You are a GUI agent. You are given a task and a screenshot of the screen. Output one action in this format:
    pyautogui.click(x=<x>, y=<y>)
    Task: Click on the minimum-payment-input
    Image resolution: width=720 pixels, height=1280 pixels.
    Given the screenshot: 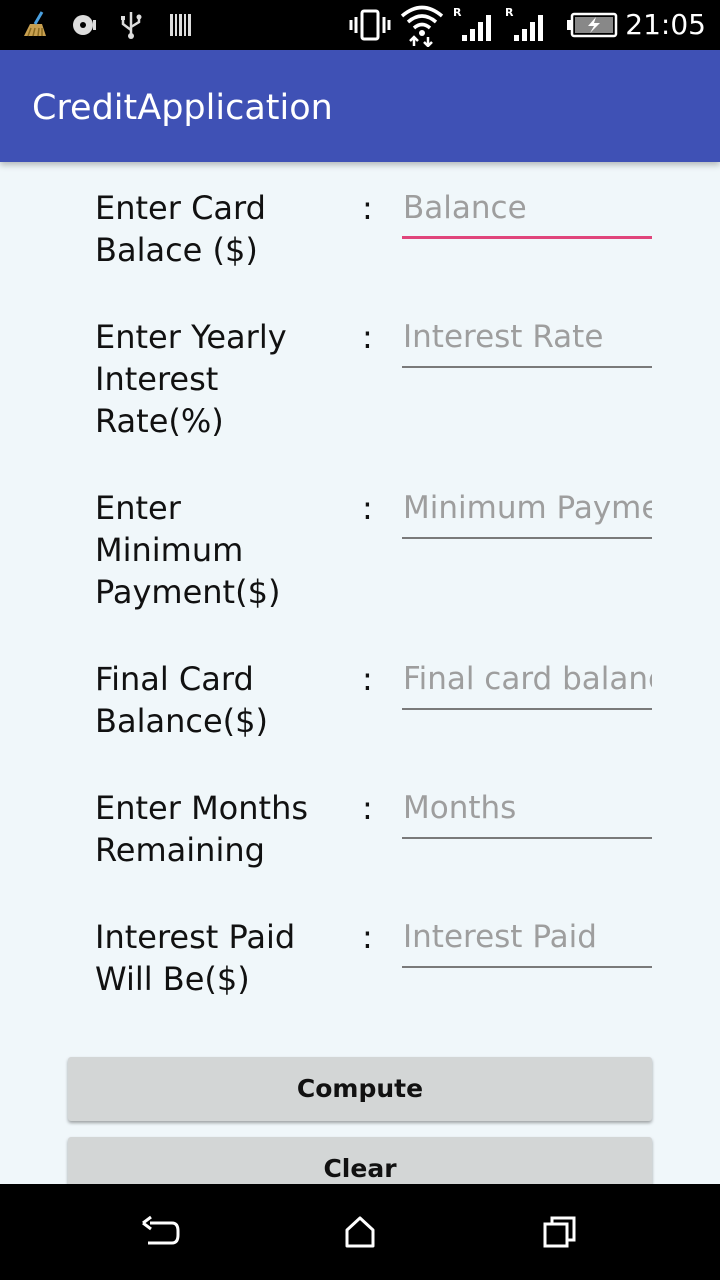 What is the action you would take?
    pyautogui.click(x=527, y=513)
    